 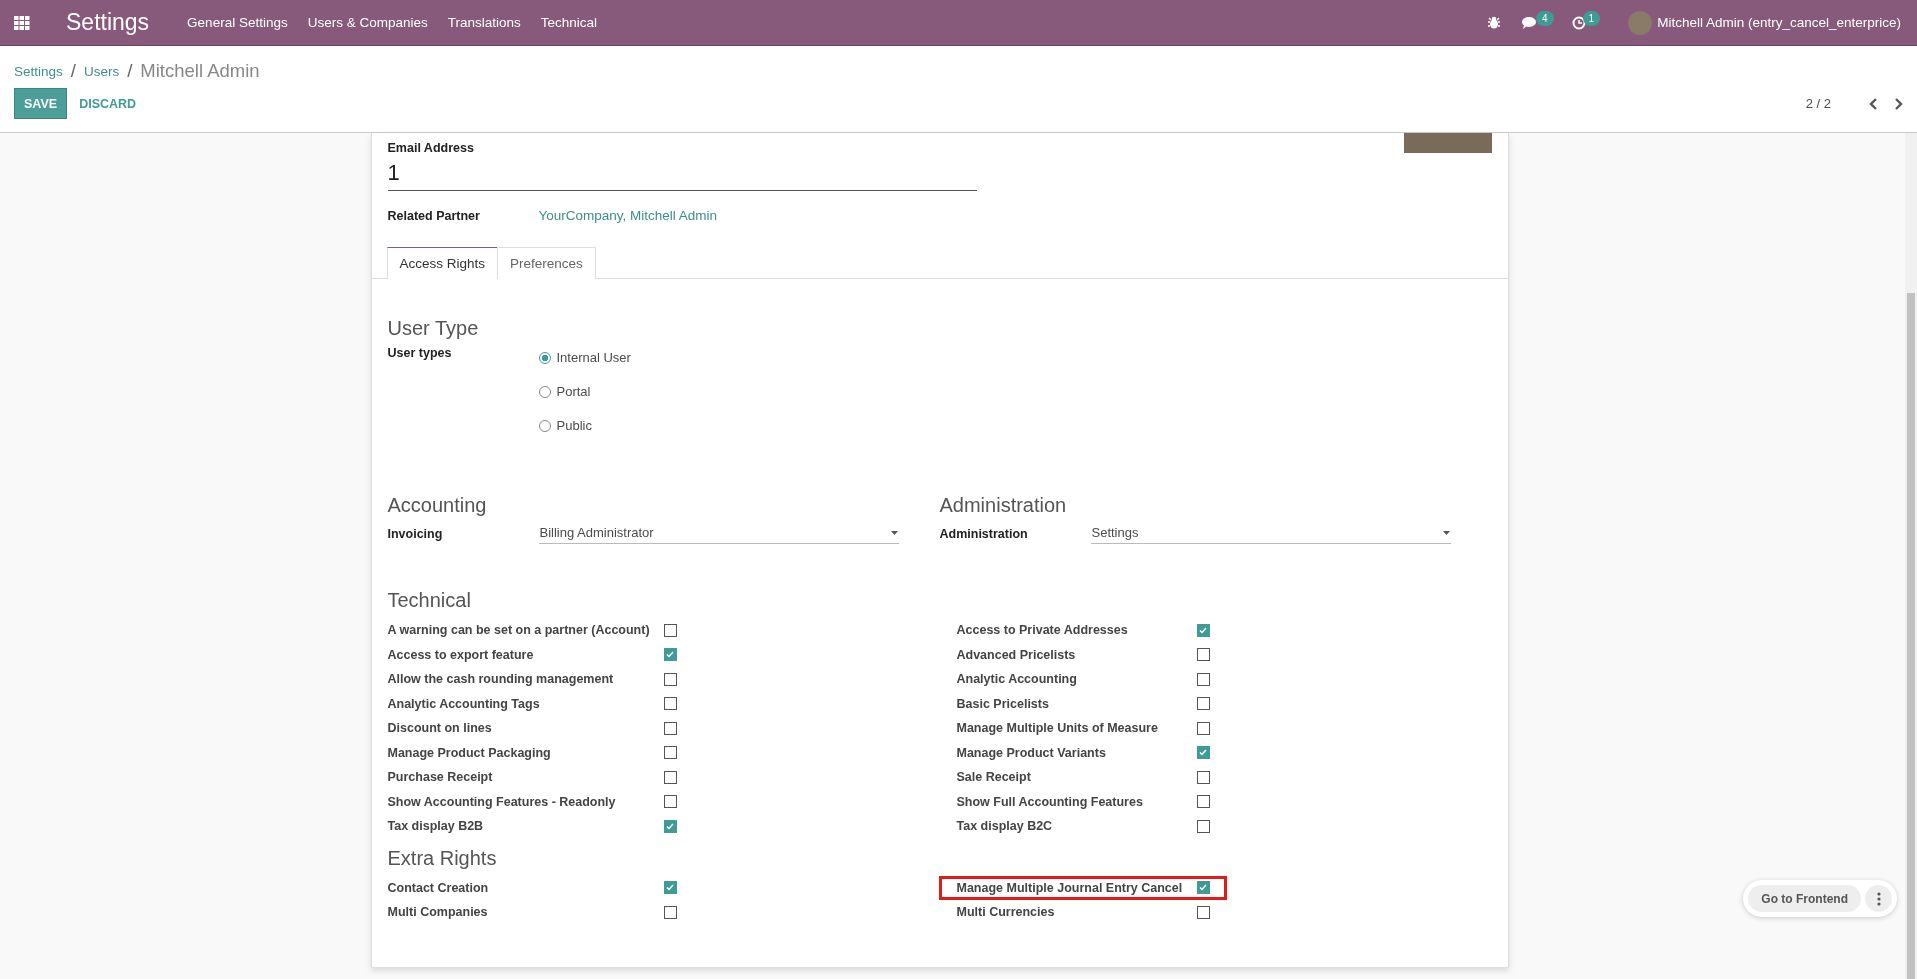 What do you see at coordinates (1591, 18) in the screenshot?
I see `activity-count-badge: 1` at bounding box center [1591, 18].